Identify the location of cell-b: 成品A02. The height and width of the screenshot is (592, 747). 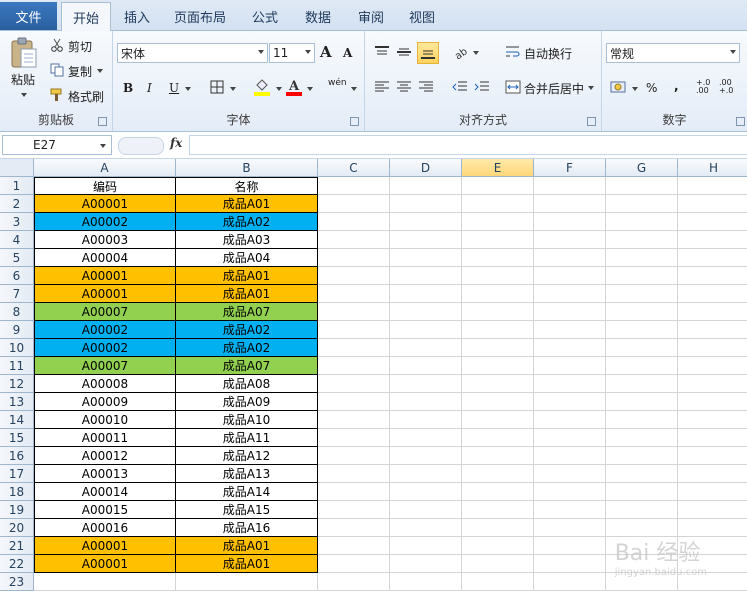
(247, 222).